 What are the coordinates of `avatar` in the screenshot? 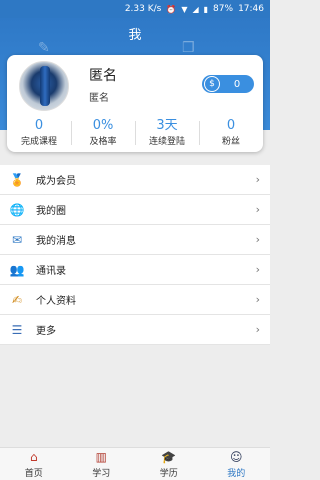 It's located at (44, 86).